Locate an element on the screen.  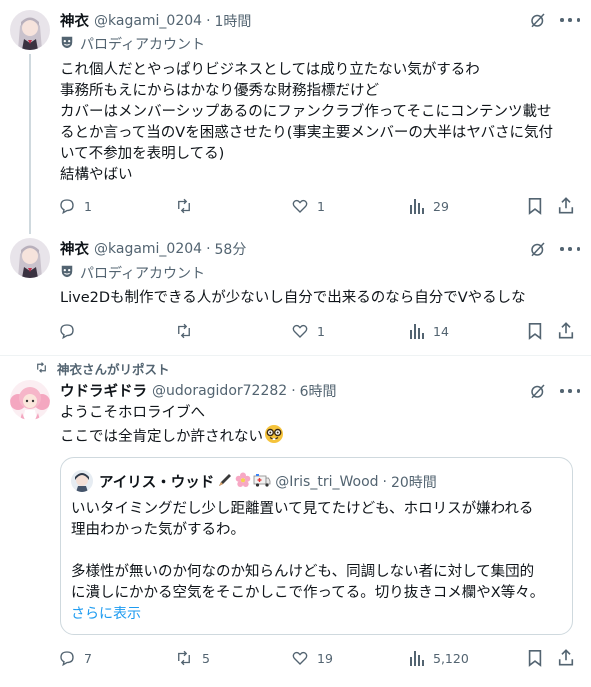
text-line: 事務所もえにからはかなり優秀な財務指標だけど is located at coordinates (219, 91).